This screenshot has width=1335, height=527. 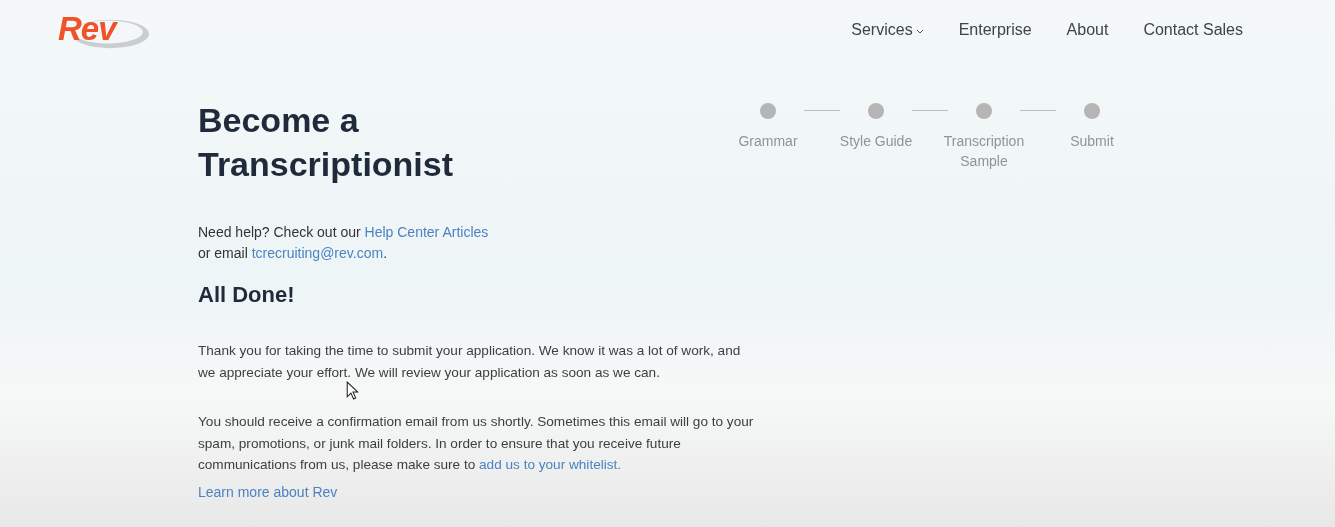 What do you see at coordinates (352, 390) in the screenshot?
I see `mouse-cursor-icon` at bounding box center [352, 390].